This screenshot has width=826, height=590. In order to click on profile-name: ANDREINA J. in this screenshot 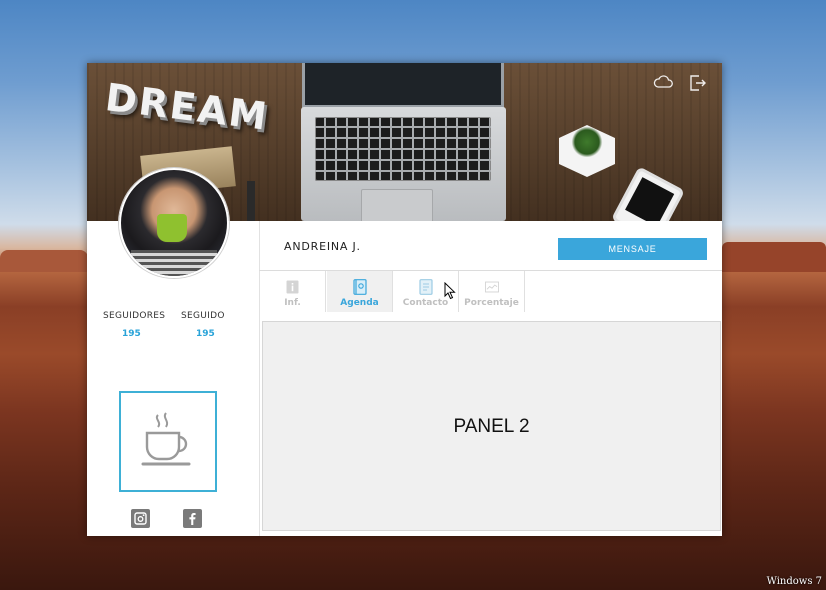, I will do `click(322, 246)`.